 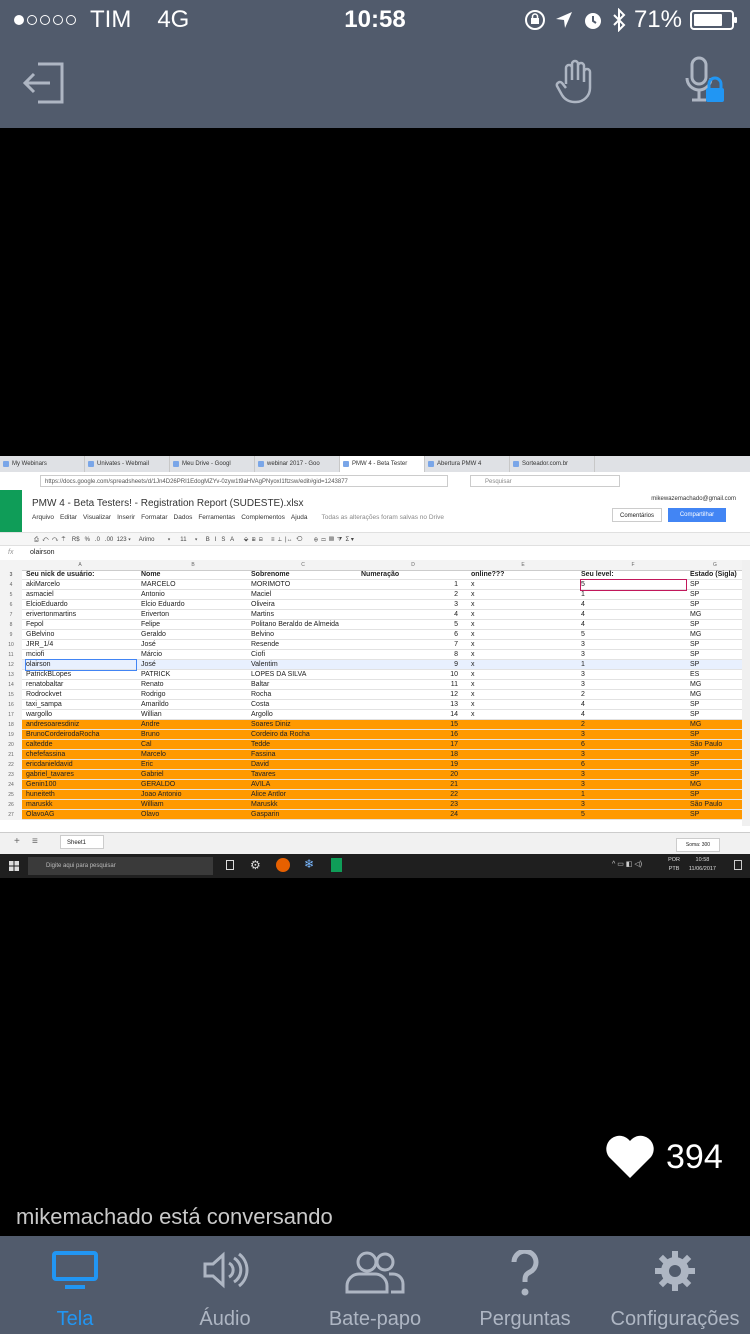 What do you see at coordinates (633, 595) in the screenshot?
I see `table-cell: 1` at bounding box center [633, 595].